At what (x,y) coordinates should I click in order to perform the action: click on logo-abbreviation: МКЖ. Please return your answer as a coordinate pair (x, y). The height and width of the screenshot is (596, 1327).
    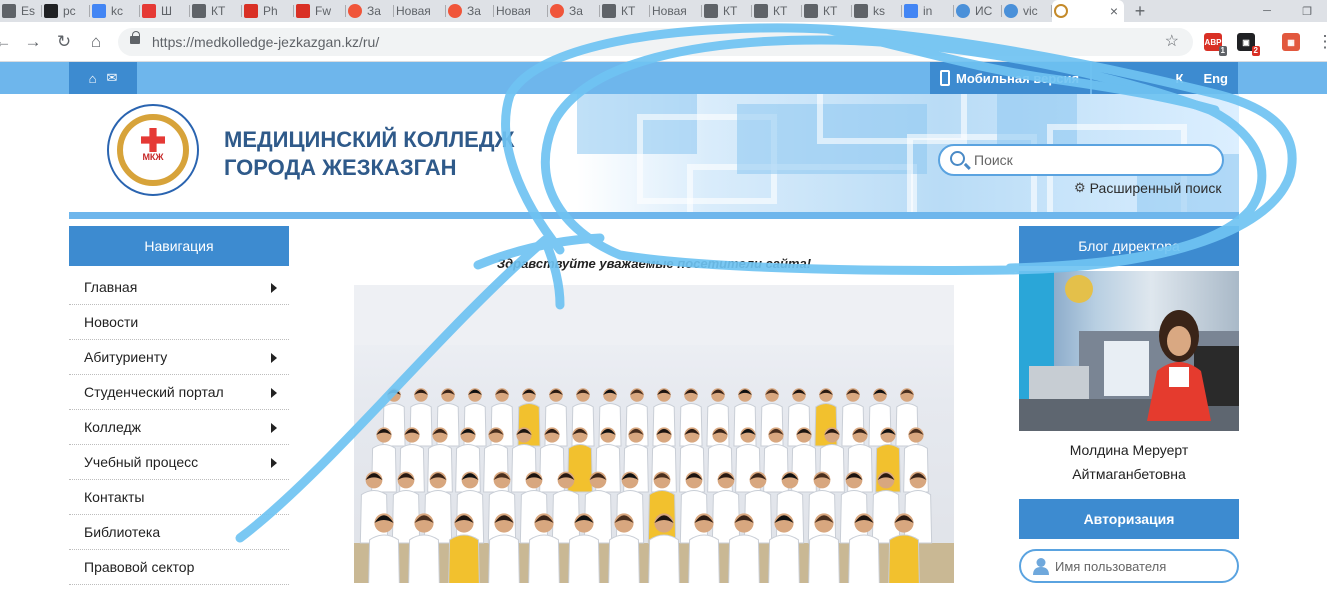
    Looking at the image, I should click on (153, 157).